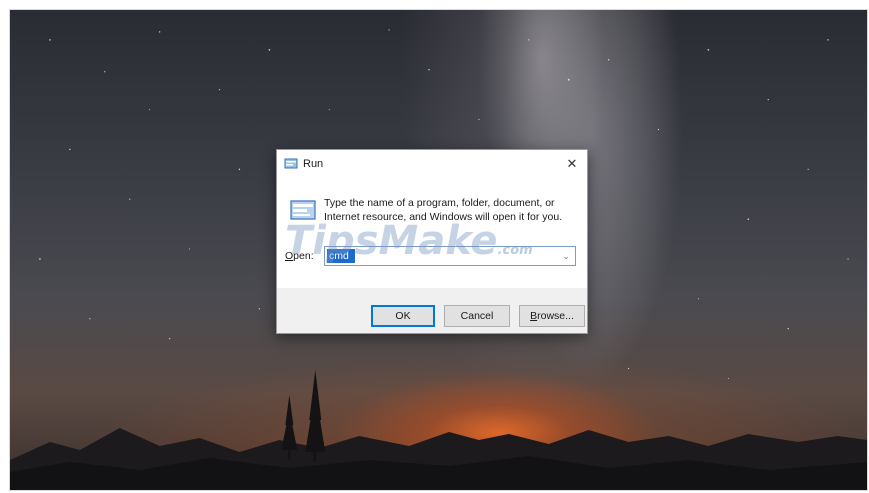 This screenshot has height=493, width=869. What do you see at coordinates (450, 256) in the screenshot?
I see `open-combobox: ⌄` at bounding box center [450, 256].